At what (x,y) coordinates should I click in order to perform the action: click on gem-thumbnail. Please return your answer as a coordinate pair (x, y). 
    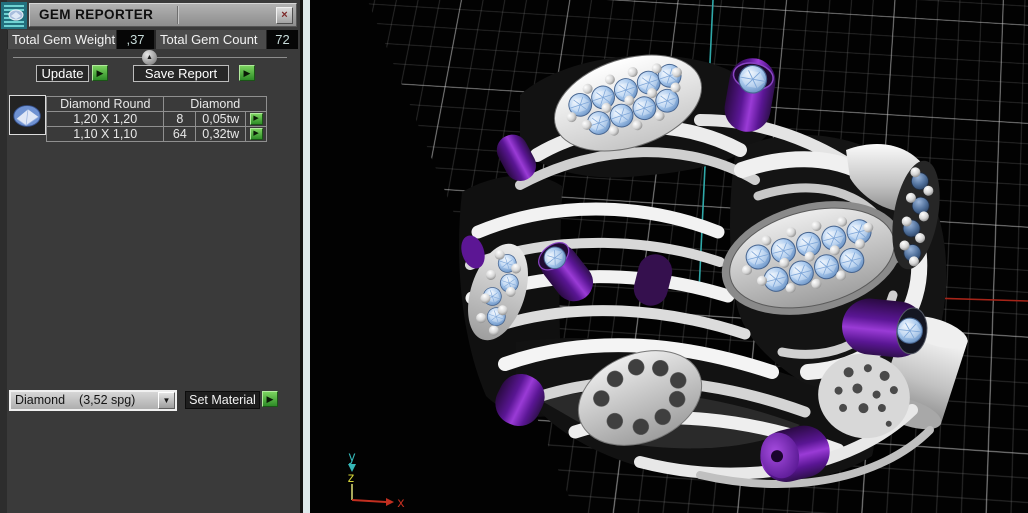
    Looking at the image, I should click on (27, 115).